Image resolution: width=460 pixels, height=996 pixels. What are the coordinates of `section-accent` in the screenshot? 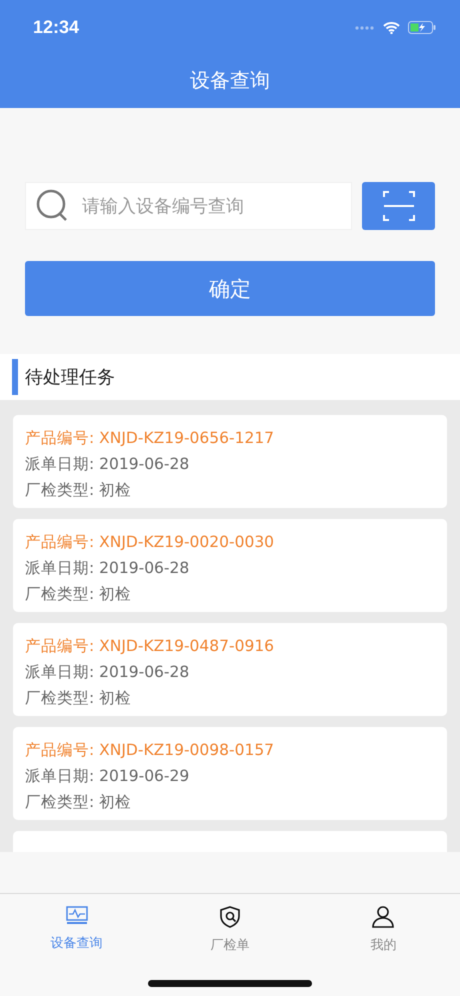 It's located at (15, 377).